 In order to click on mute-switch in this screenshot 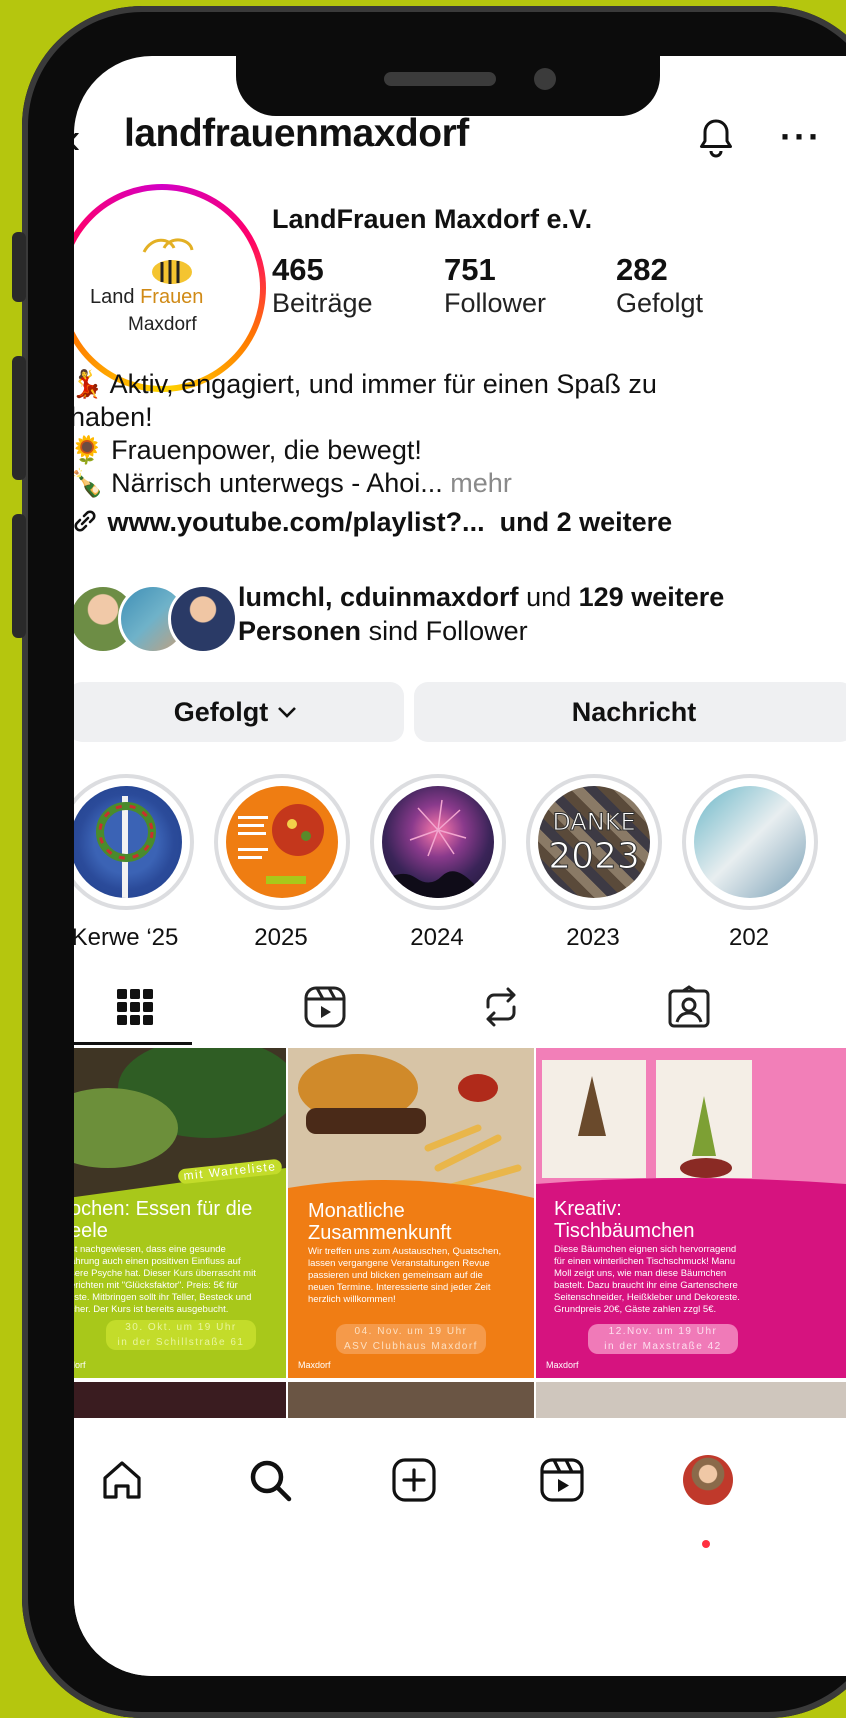, I will do `click(19, 267)`.